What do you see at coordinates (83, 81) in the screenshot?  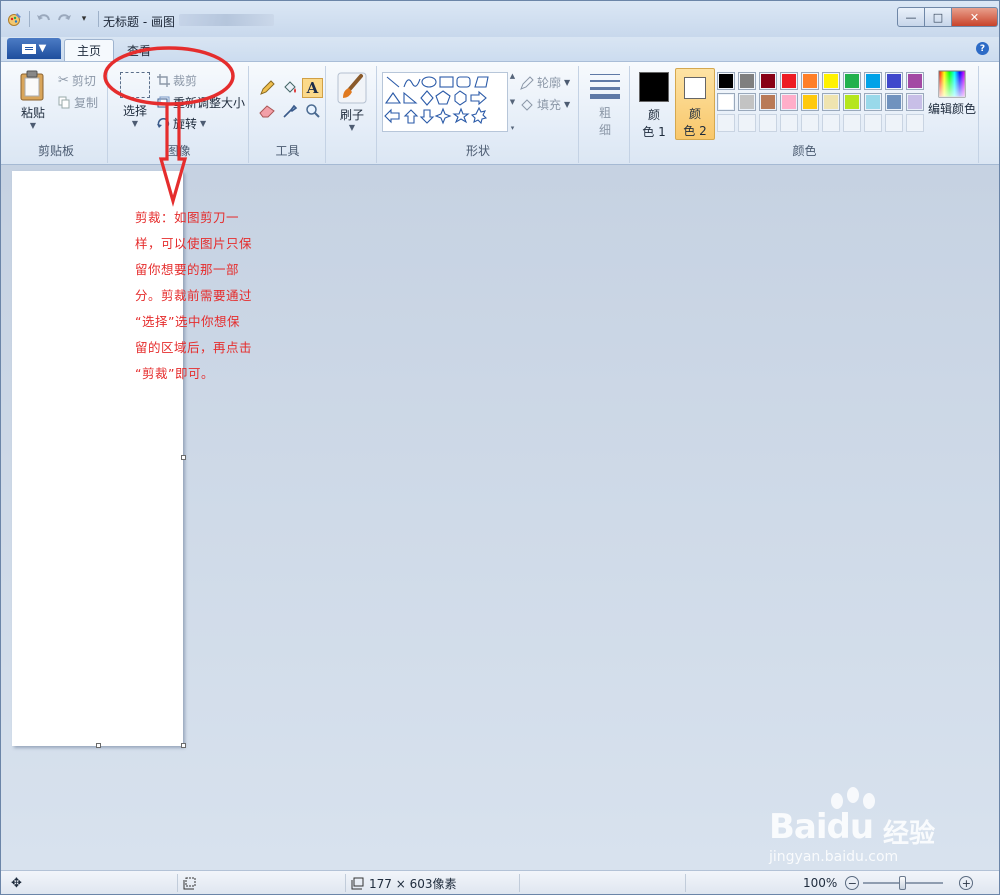 I see `cut-label: 剪切` at bounding box center [83, 81].